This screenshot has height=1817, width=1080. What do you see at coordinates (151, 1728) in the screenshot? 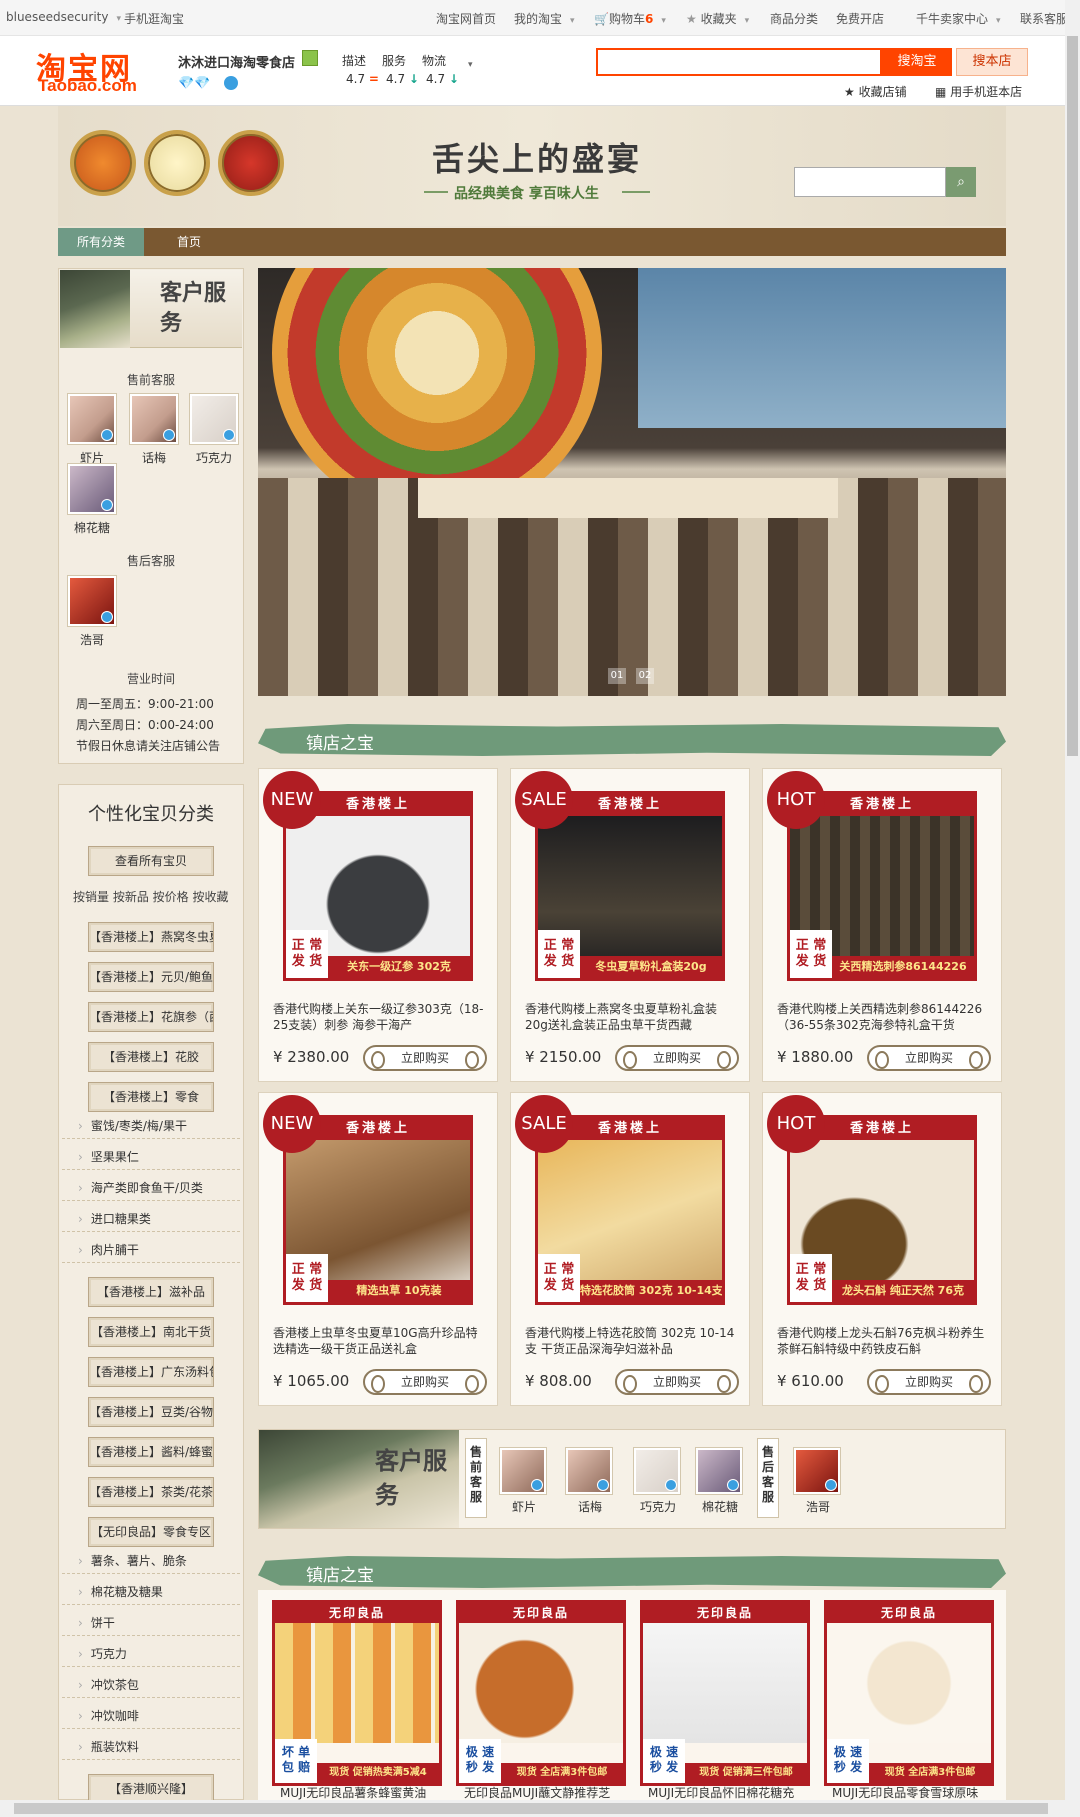
I see `divider` at bounding box center [151, 1728].